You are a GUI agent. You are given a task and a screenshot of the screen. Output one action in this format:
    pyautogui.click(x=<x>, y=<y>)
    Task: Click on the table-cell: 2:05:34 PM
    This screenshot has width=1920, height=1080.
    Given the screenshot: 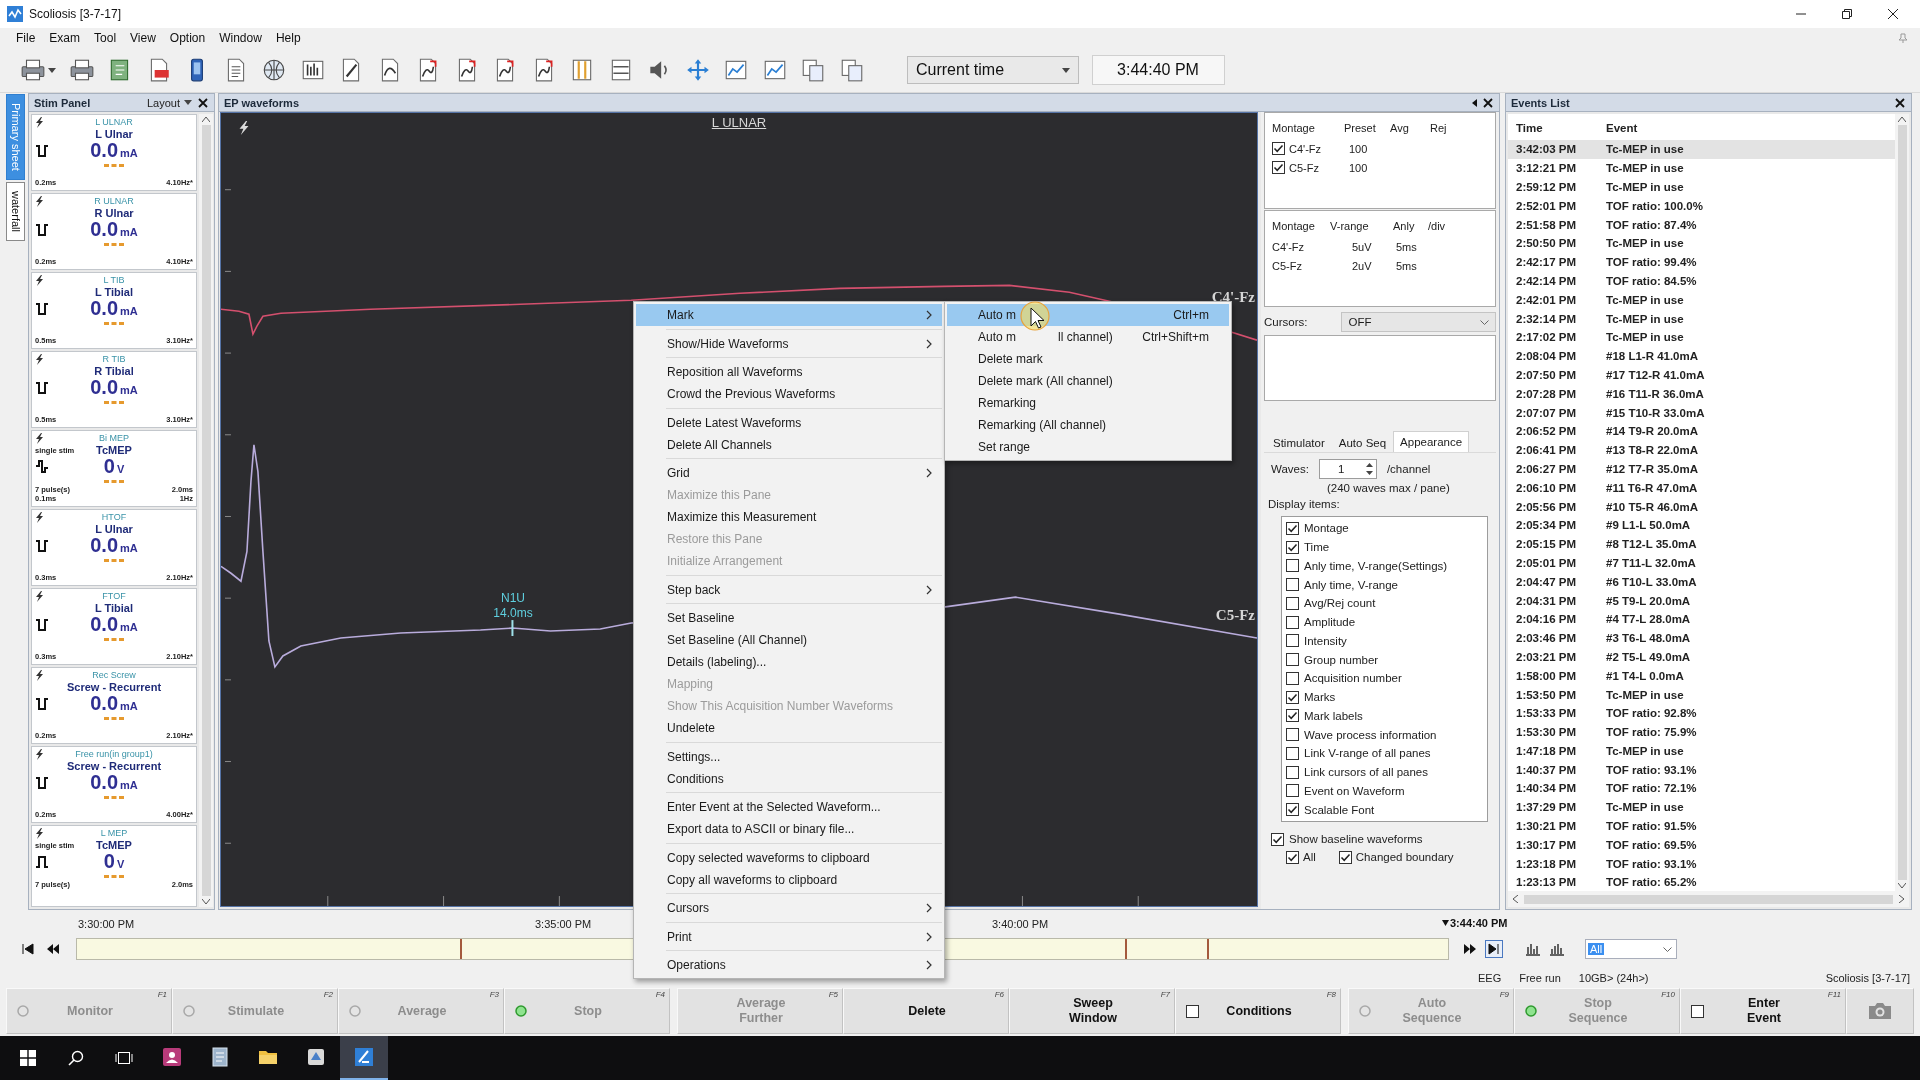 What is the action you would take?
    pyautogui.click(x=1546, y=525)
    